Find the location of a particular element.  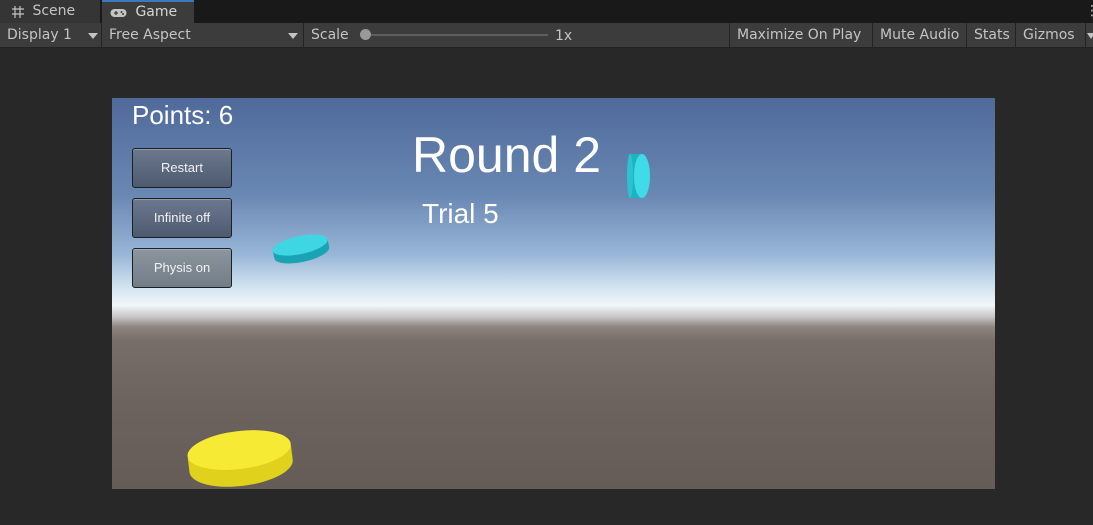

cyan-disc-tilted is located at coordinates (301, 249).